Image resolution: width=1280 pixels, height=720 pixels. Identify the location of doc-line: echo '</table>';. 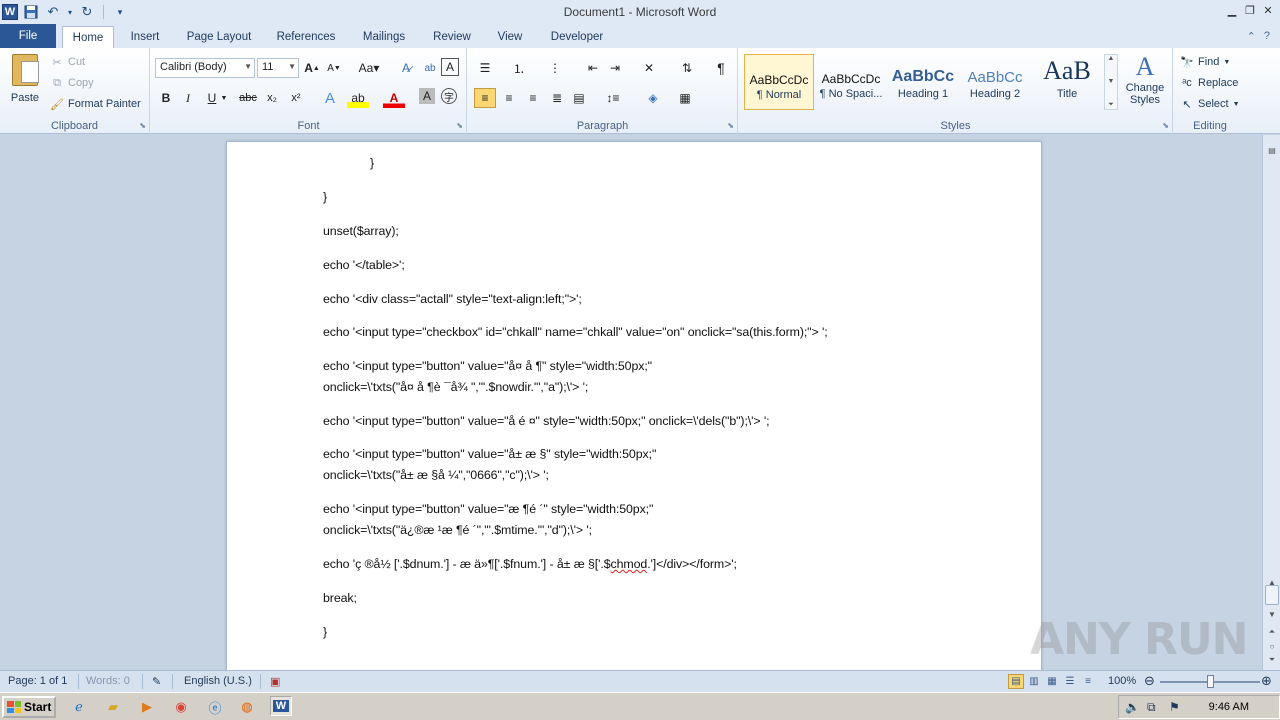
(364, 265).